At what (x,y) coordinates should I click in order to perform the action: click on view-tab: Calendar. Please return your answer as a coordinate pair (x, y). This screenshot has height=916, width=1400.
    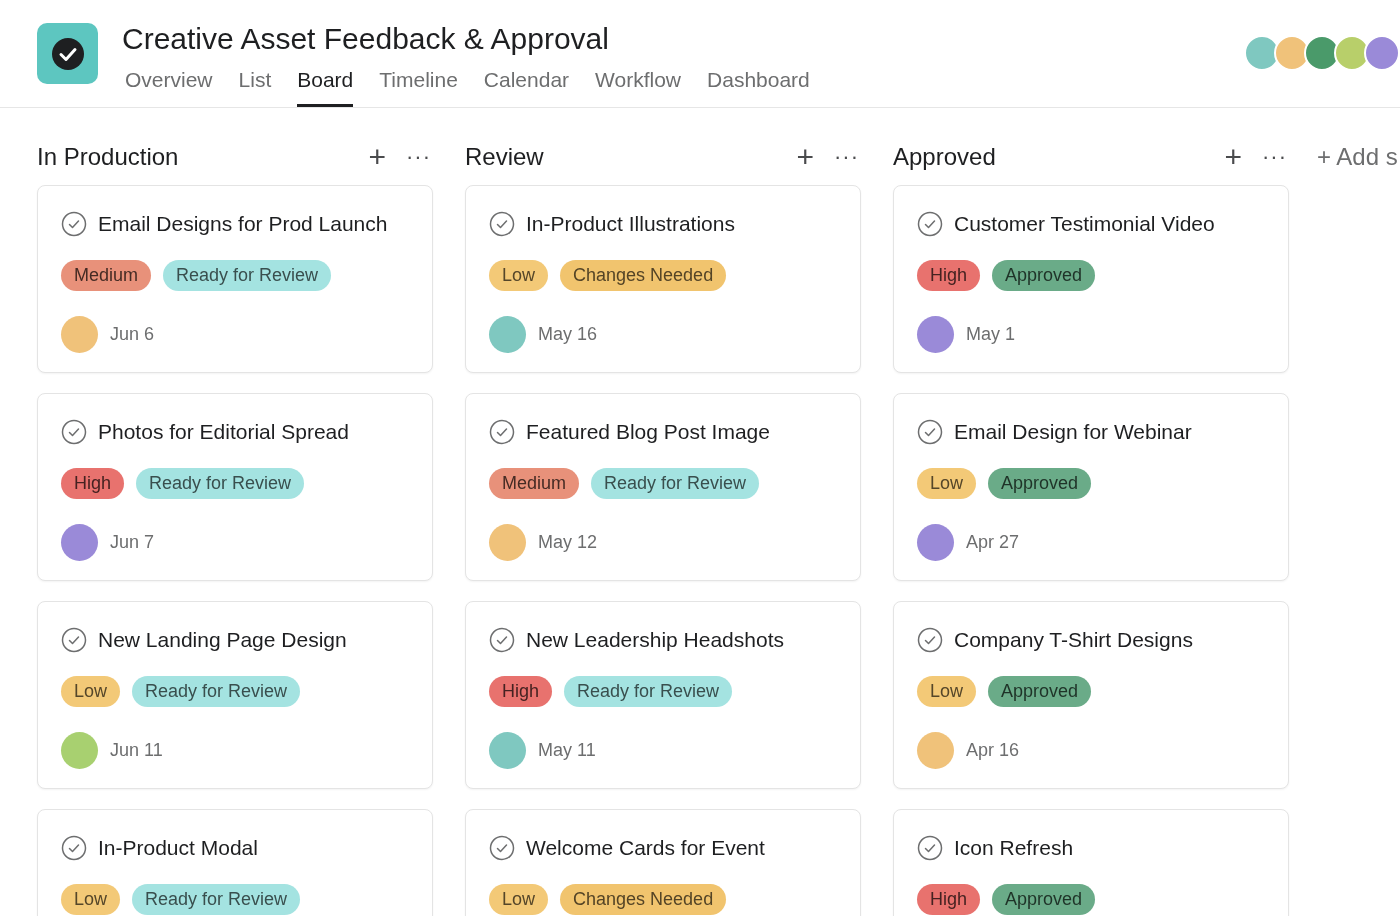
    Looking at the image, I should click on (526, 85).